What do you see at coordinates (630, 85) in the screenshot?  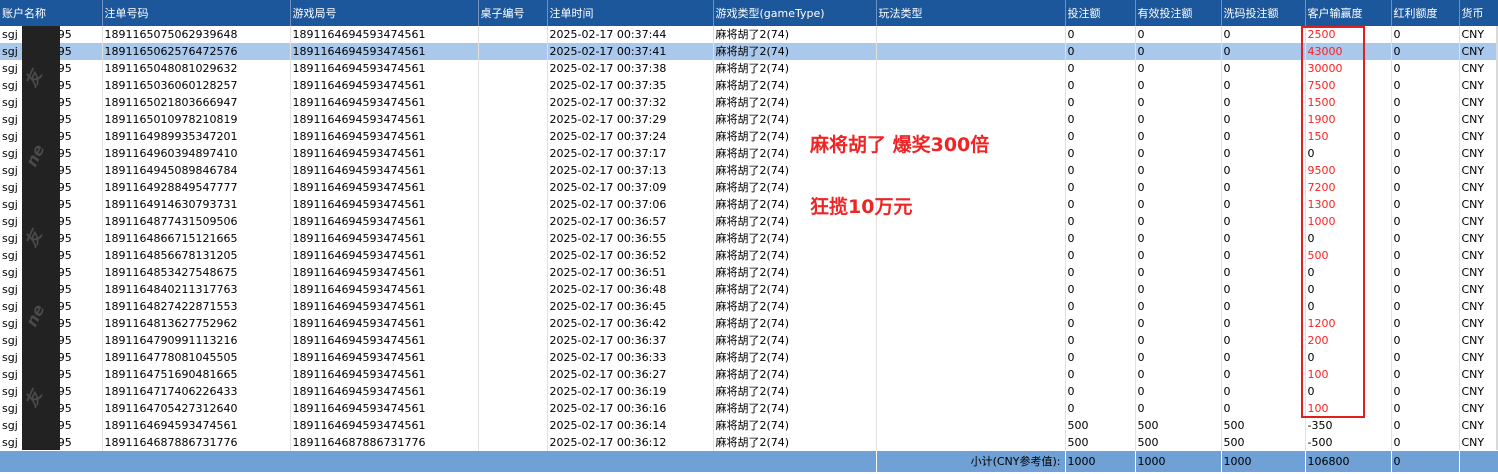 I see `bet-time-cell: 2025-02-17 00:37:35` at bounding box center [630, 85].